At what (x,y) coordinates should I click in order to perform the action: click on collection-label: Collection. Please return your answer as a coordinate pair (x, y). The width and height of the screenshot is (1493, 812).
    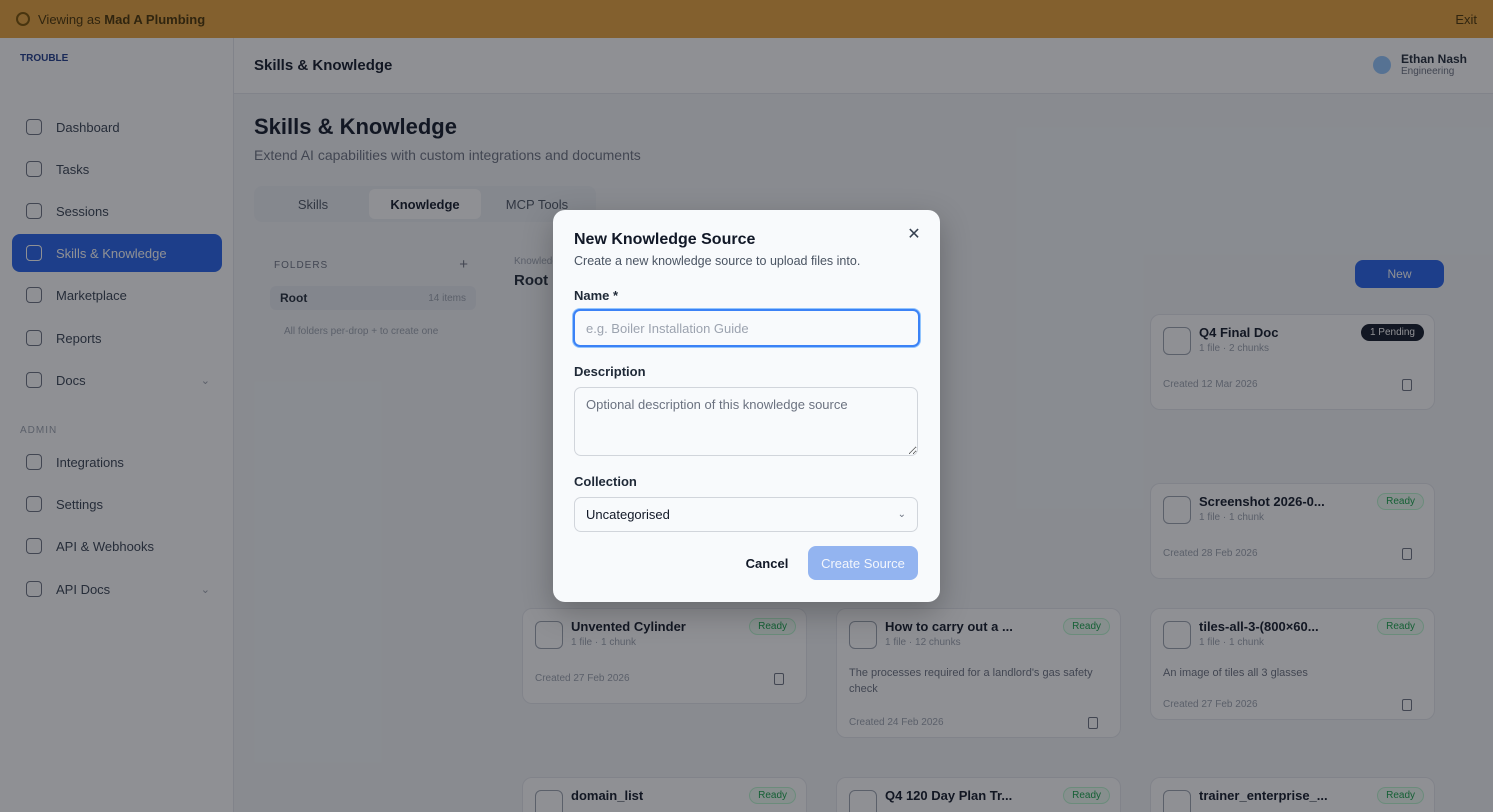
    Looking at the image, I should click on (605, 481).